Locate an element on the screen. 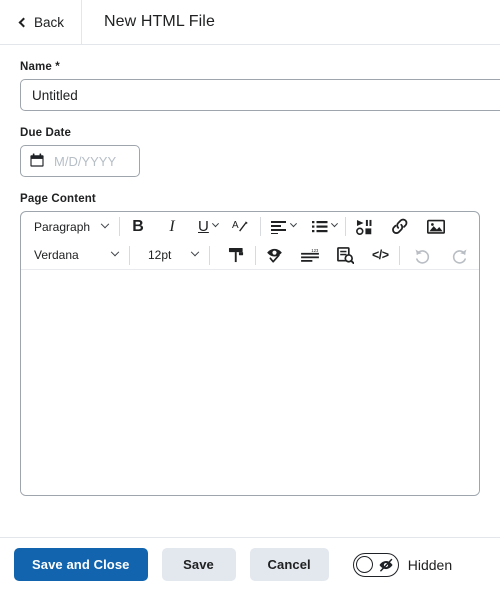 Image resolution: width=500 pixels, height=591 pixels. insert-link-button is located at coordinates (400, 227).